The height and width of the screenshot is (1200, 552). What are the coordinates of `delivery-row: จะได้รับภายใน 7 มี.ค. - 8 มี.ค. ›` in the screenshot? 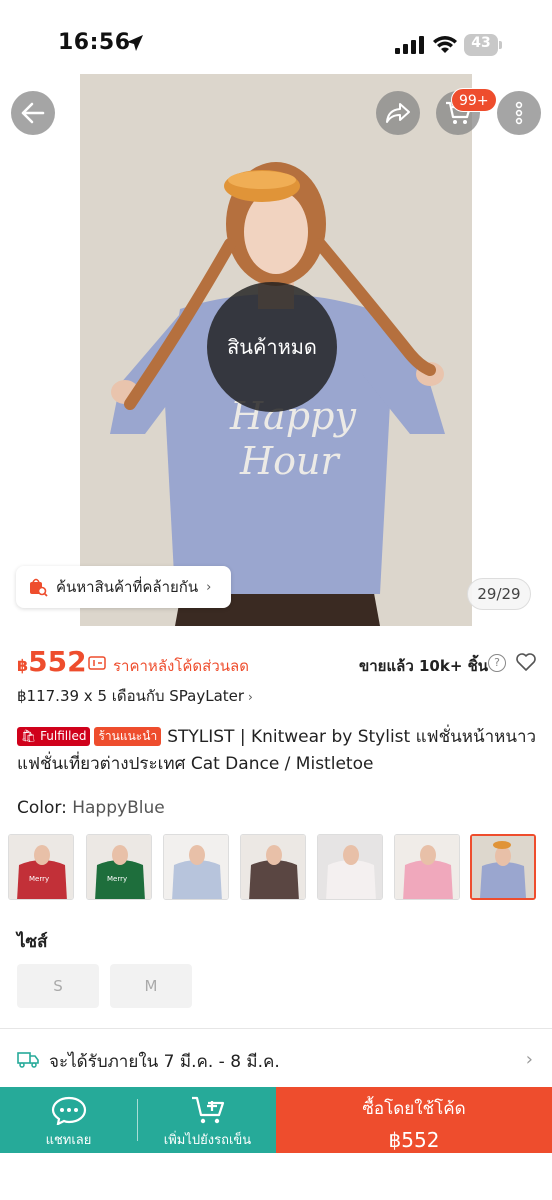 It's located at (277, 1061).